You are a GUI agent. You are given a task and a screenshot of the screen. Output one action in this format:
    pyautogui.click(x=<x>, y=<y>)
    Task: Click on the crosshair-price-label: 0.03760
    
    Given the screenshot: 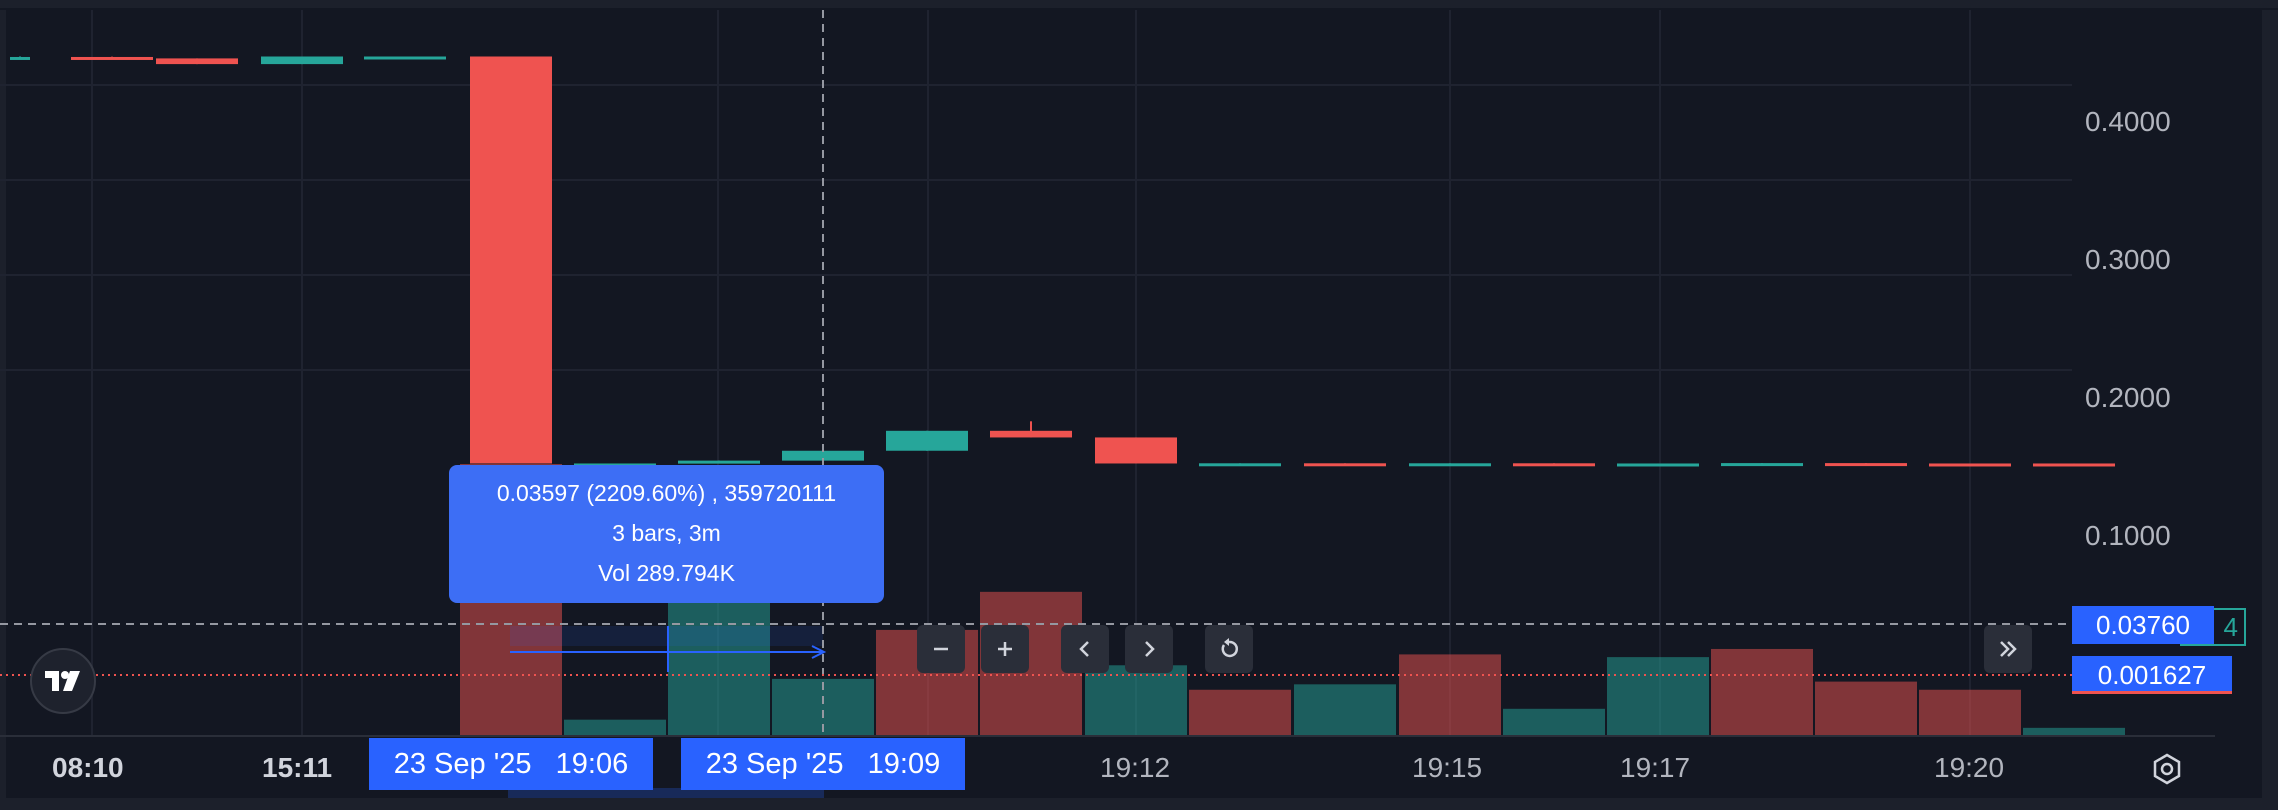 What is the action you would take?
    pyautogui.click(x=2143, y=625)
    